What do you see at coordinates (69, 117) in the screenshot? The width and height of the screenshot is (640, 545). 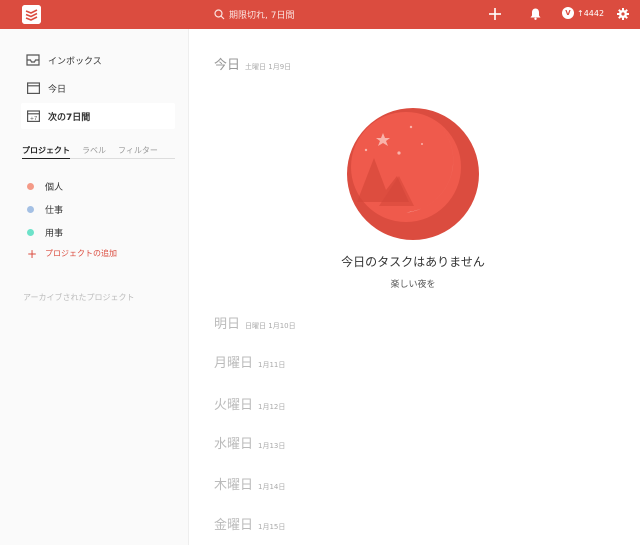 I see `sidebar-item-label: 次の7日間` at bounding box center [69, 117].